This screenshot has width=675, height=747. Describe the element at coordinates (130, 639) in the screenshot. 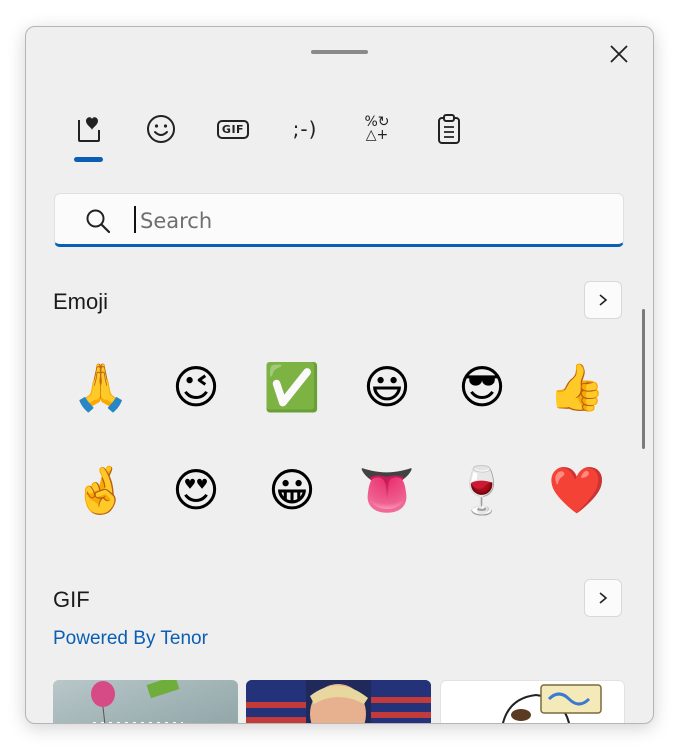

I see `powered-by-tenor-link: Powered By Tenor` at that location.